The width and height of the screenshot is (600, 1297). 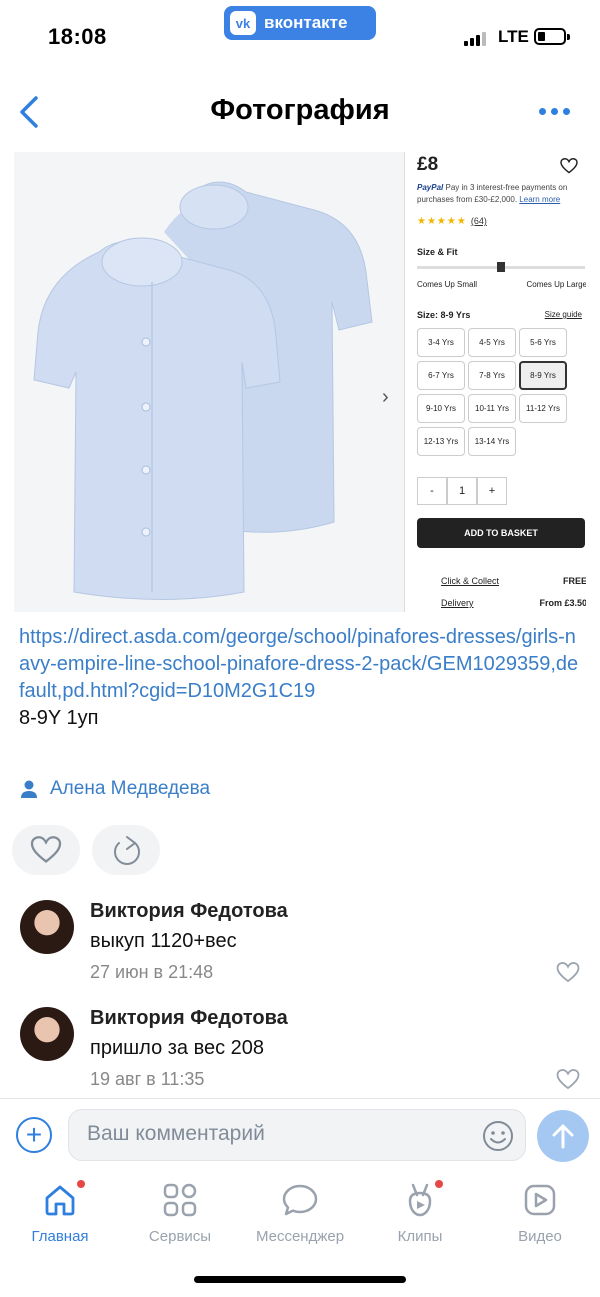 What do you see at coordinates (540, 1236) in the screenshot?
I see `tab-label: Видео` at bounding box center [540, 1236].